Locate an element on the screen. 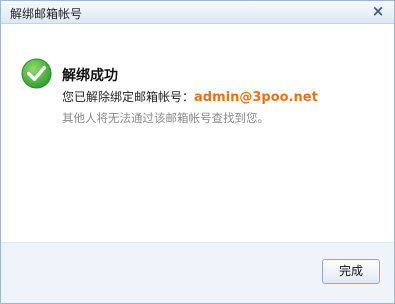  unbind-message-prefix: 您已解除绑定邮箱帐号： is located at coordinates (128, 97).